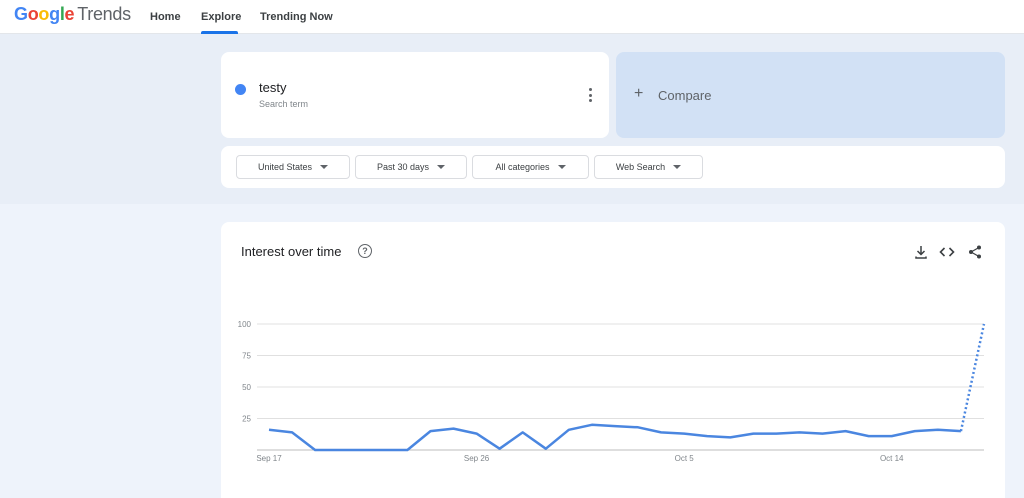 The image size is (1024, 498). I want to click on term-subtitle: Search term, so click(284, 104).